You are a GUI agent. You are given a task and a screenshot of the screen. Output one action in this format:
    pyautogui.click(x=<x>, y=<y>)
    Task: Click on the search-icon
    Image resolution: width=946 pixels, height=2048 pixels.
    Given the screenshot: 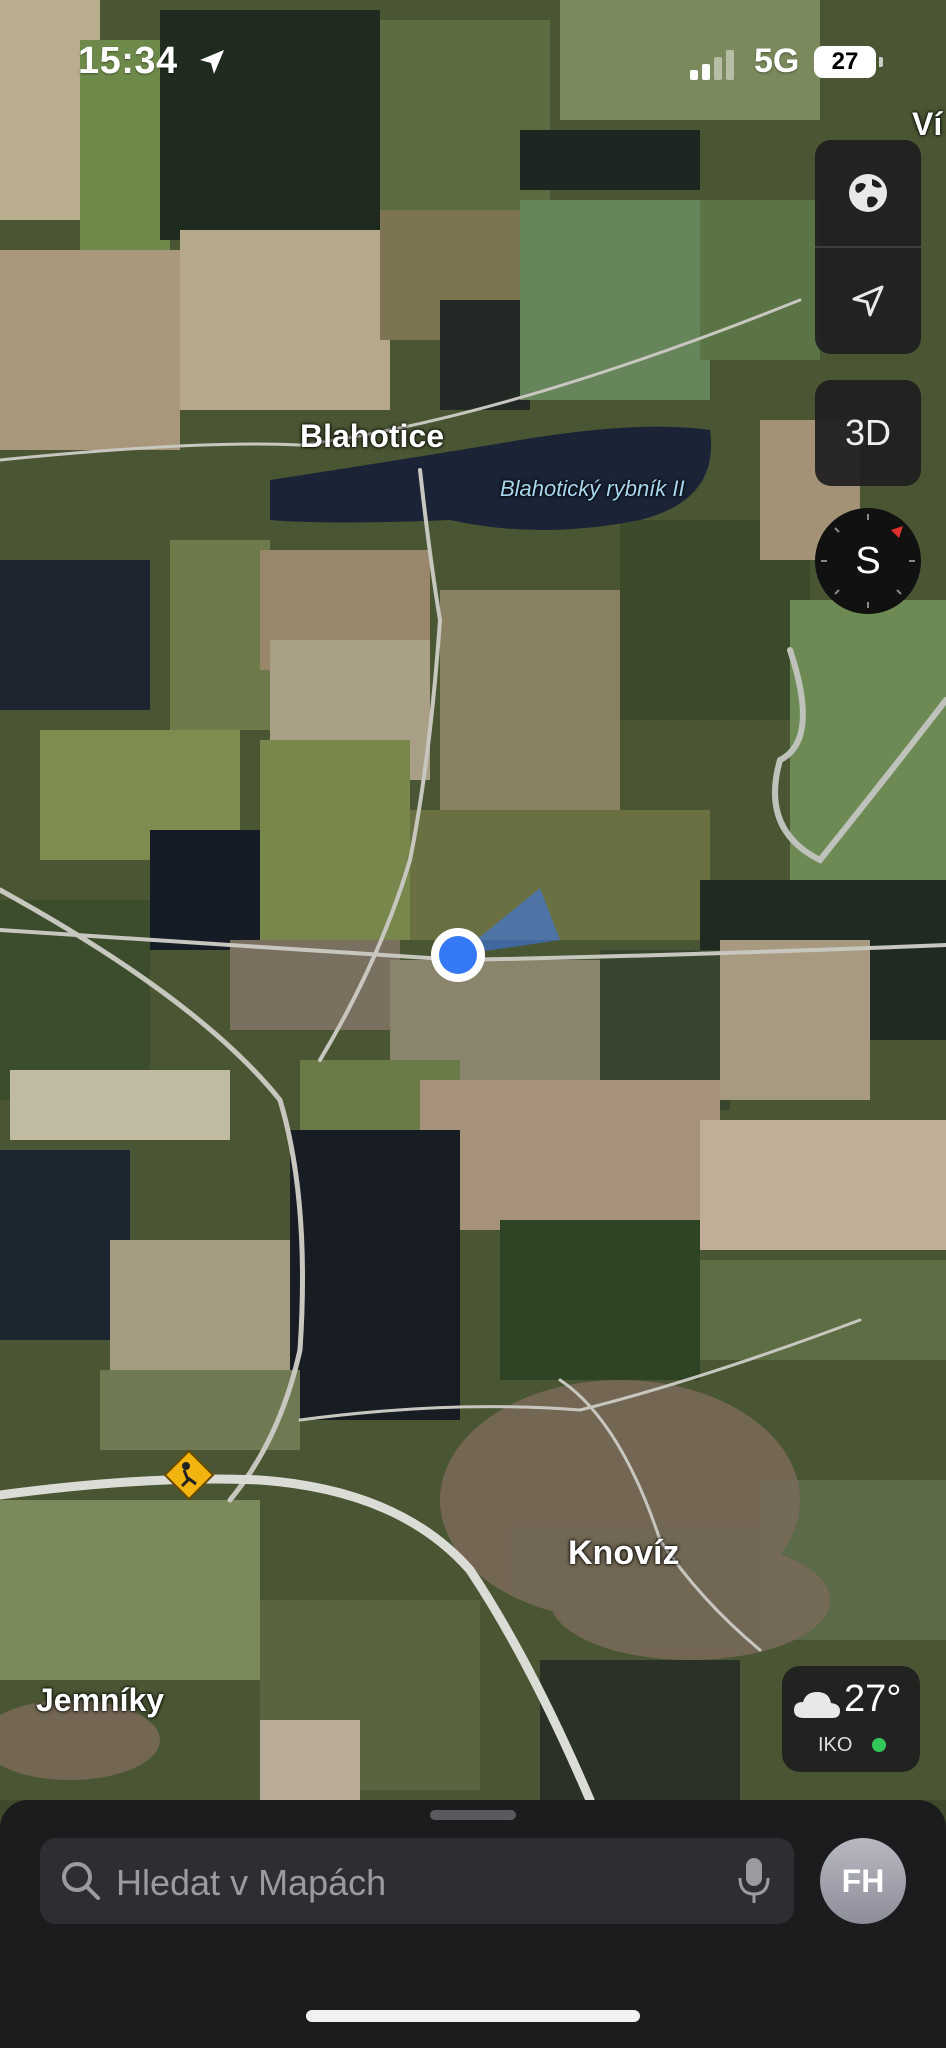 What is the action you would take?
    pyautogui.click(x=81, y=1881)
    